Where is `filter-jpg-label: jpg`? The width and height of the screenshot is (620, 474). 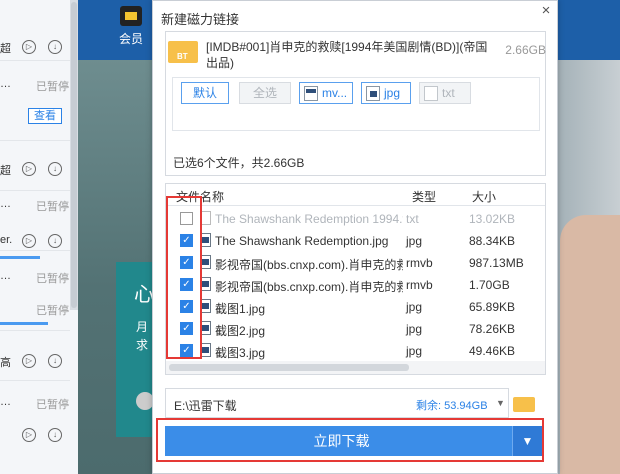 filter-jpg-label: jpg is located at coordinates (392, 93).